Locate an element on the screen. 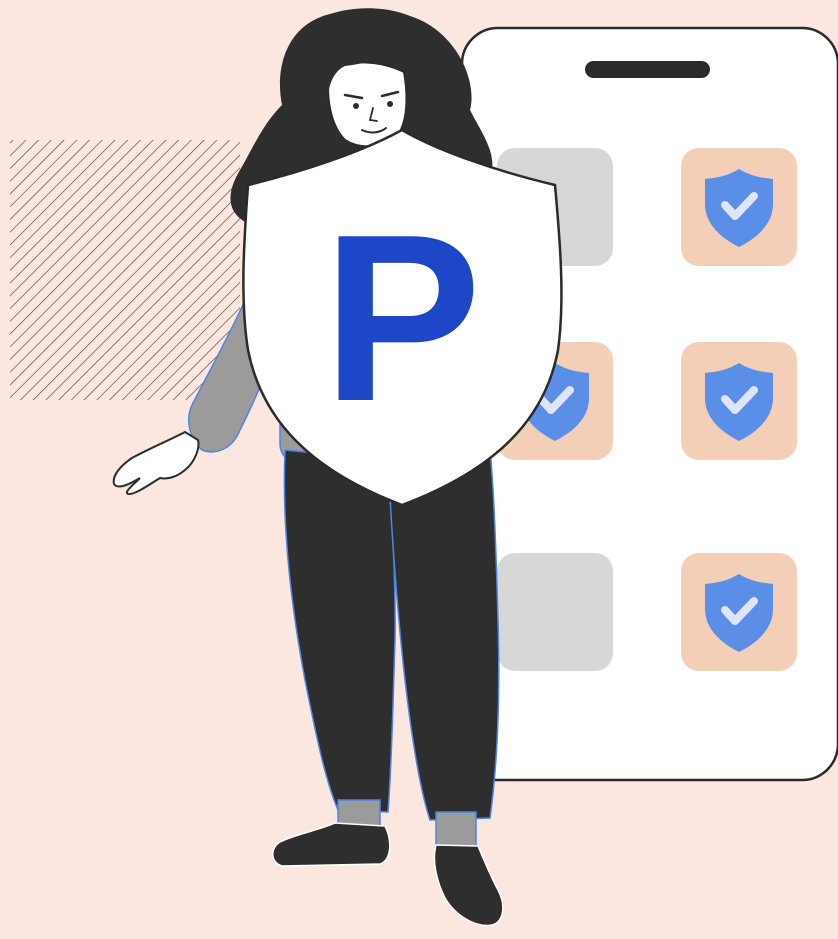 This screenshot has height=939, width=838. sock is located at coordinates (456, 831).